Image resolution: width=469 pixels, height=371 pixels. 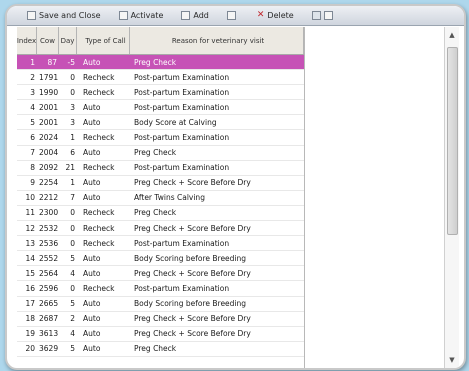 What do you see at coordinates (160, 244) in the screenshot?
I see `table-row: 13 2536 0 Recheck Post-partum Examination` at bounding box center [160, 244].